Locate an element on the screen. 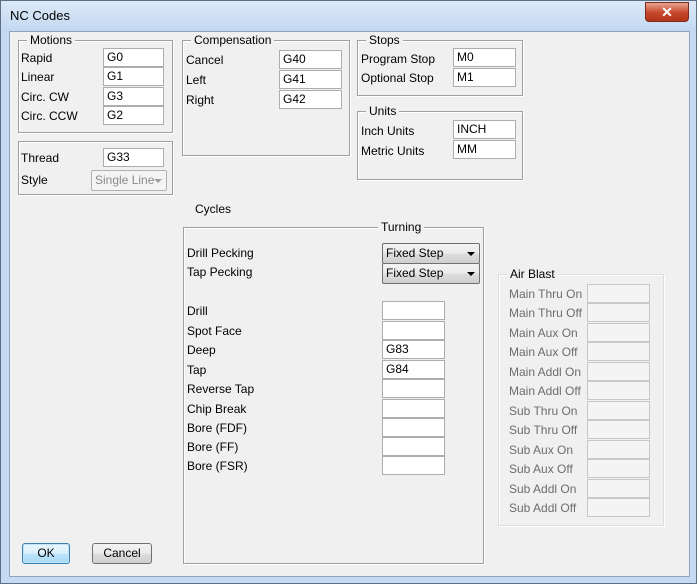 This screenshot has height=584, width=697. sub-addl-off-field is located at coordinates (618, 507).